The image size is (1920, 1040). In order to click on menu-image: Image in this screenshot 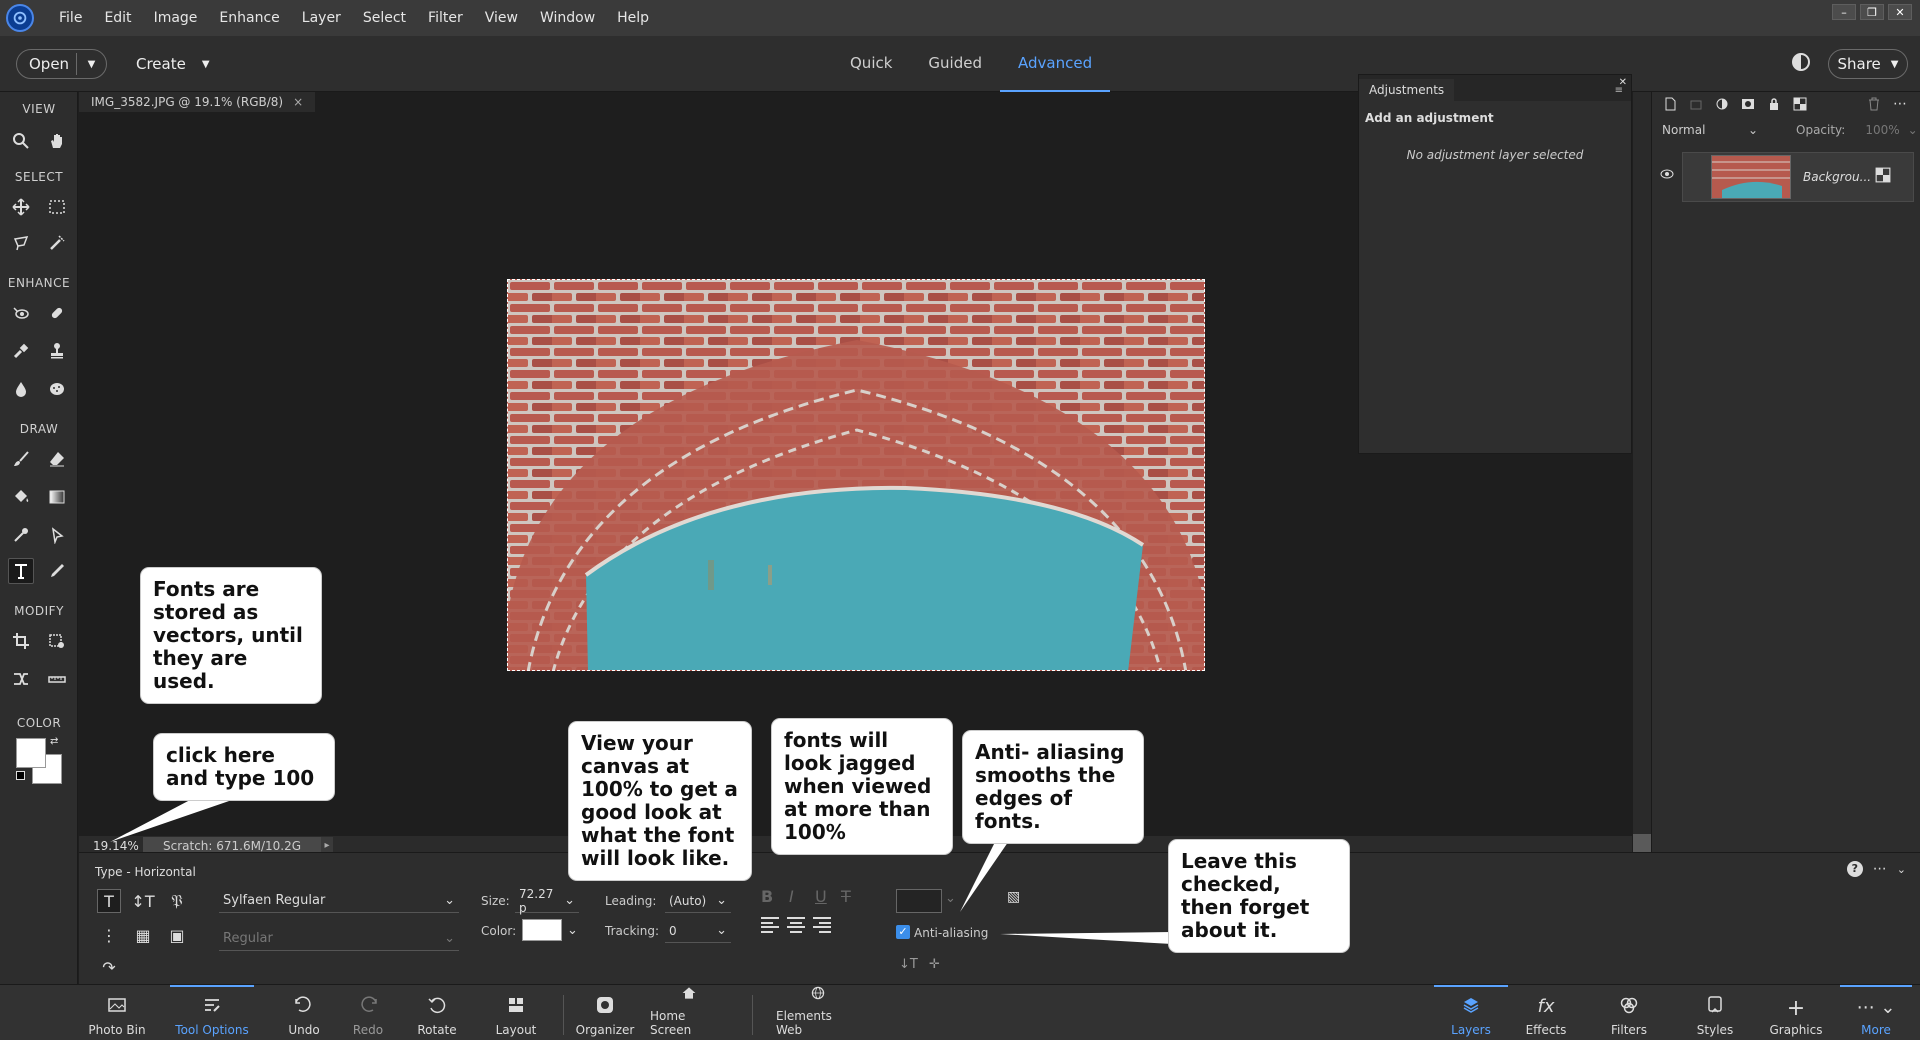, I will do `click(176, 18)`.